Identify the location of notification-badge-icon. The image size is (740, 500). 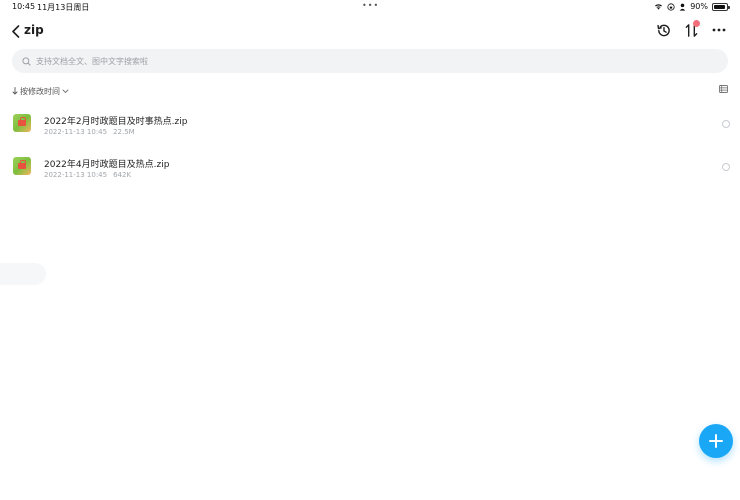
(696, 23).